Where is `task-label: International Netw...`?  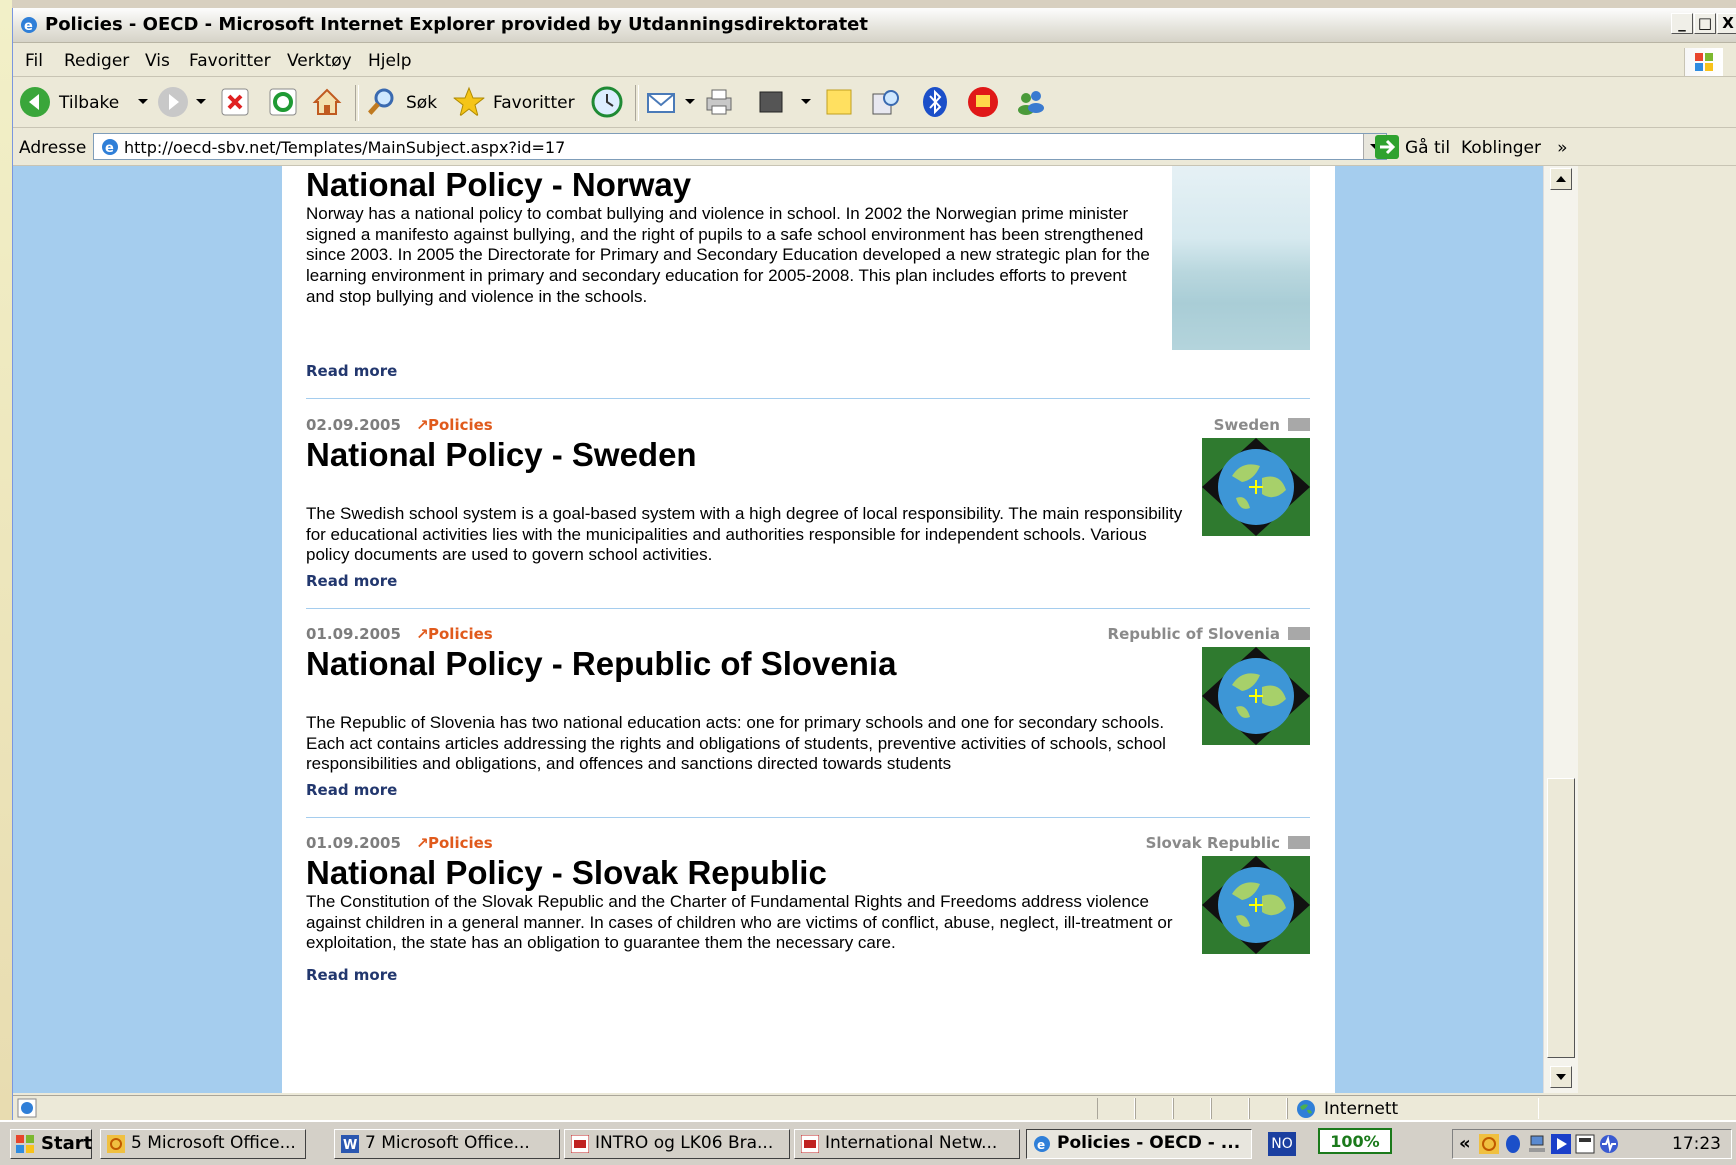
task-label: International Netw... is located at coordinates (911, 1143).